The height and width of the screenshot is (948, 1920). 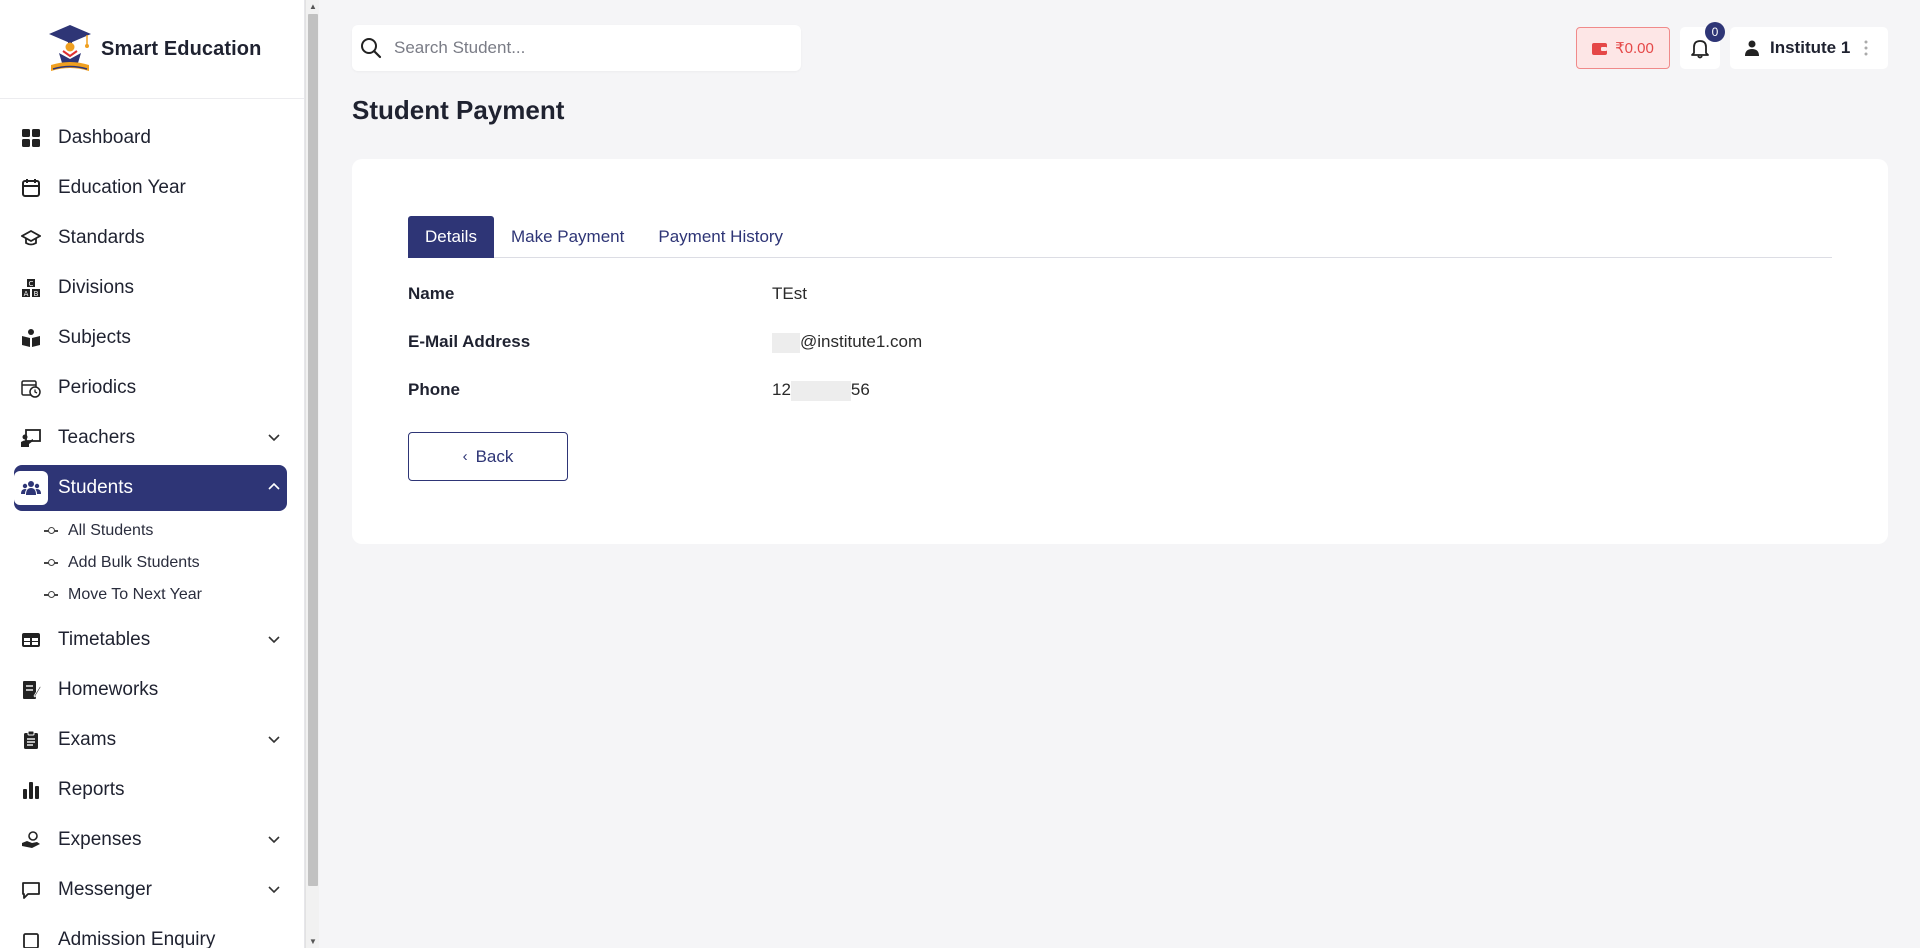 What do you see at coordinates (789, 293) in the screenshot?
I see `name-value: TEst` at bounding box center [789, 293].